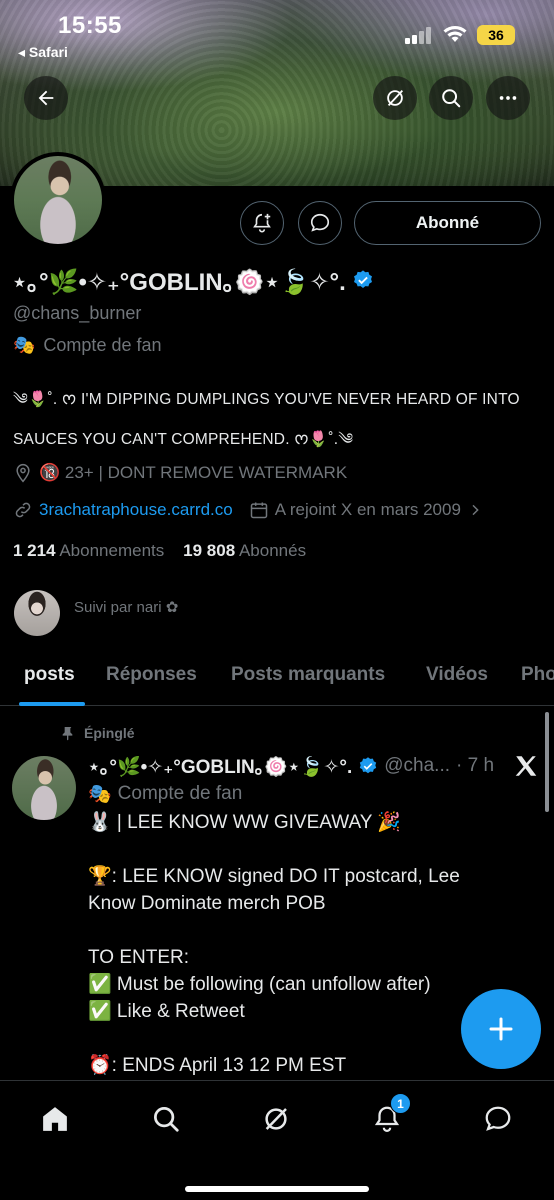  I want to click on back-to-safari: ◂ Safari, so click(43, 52).